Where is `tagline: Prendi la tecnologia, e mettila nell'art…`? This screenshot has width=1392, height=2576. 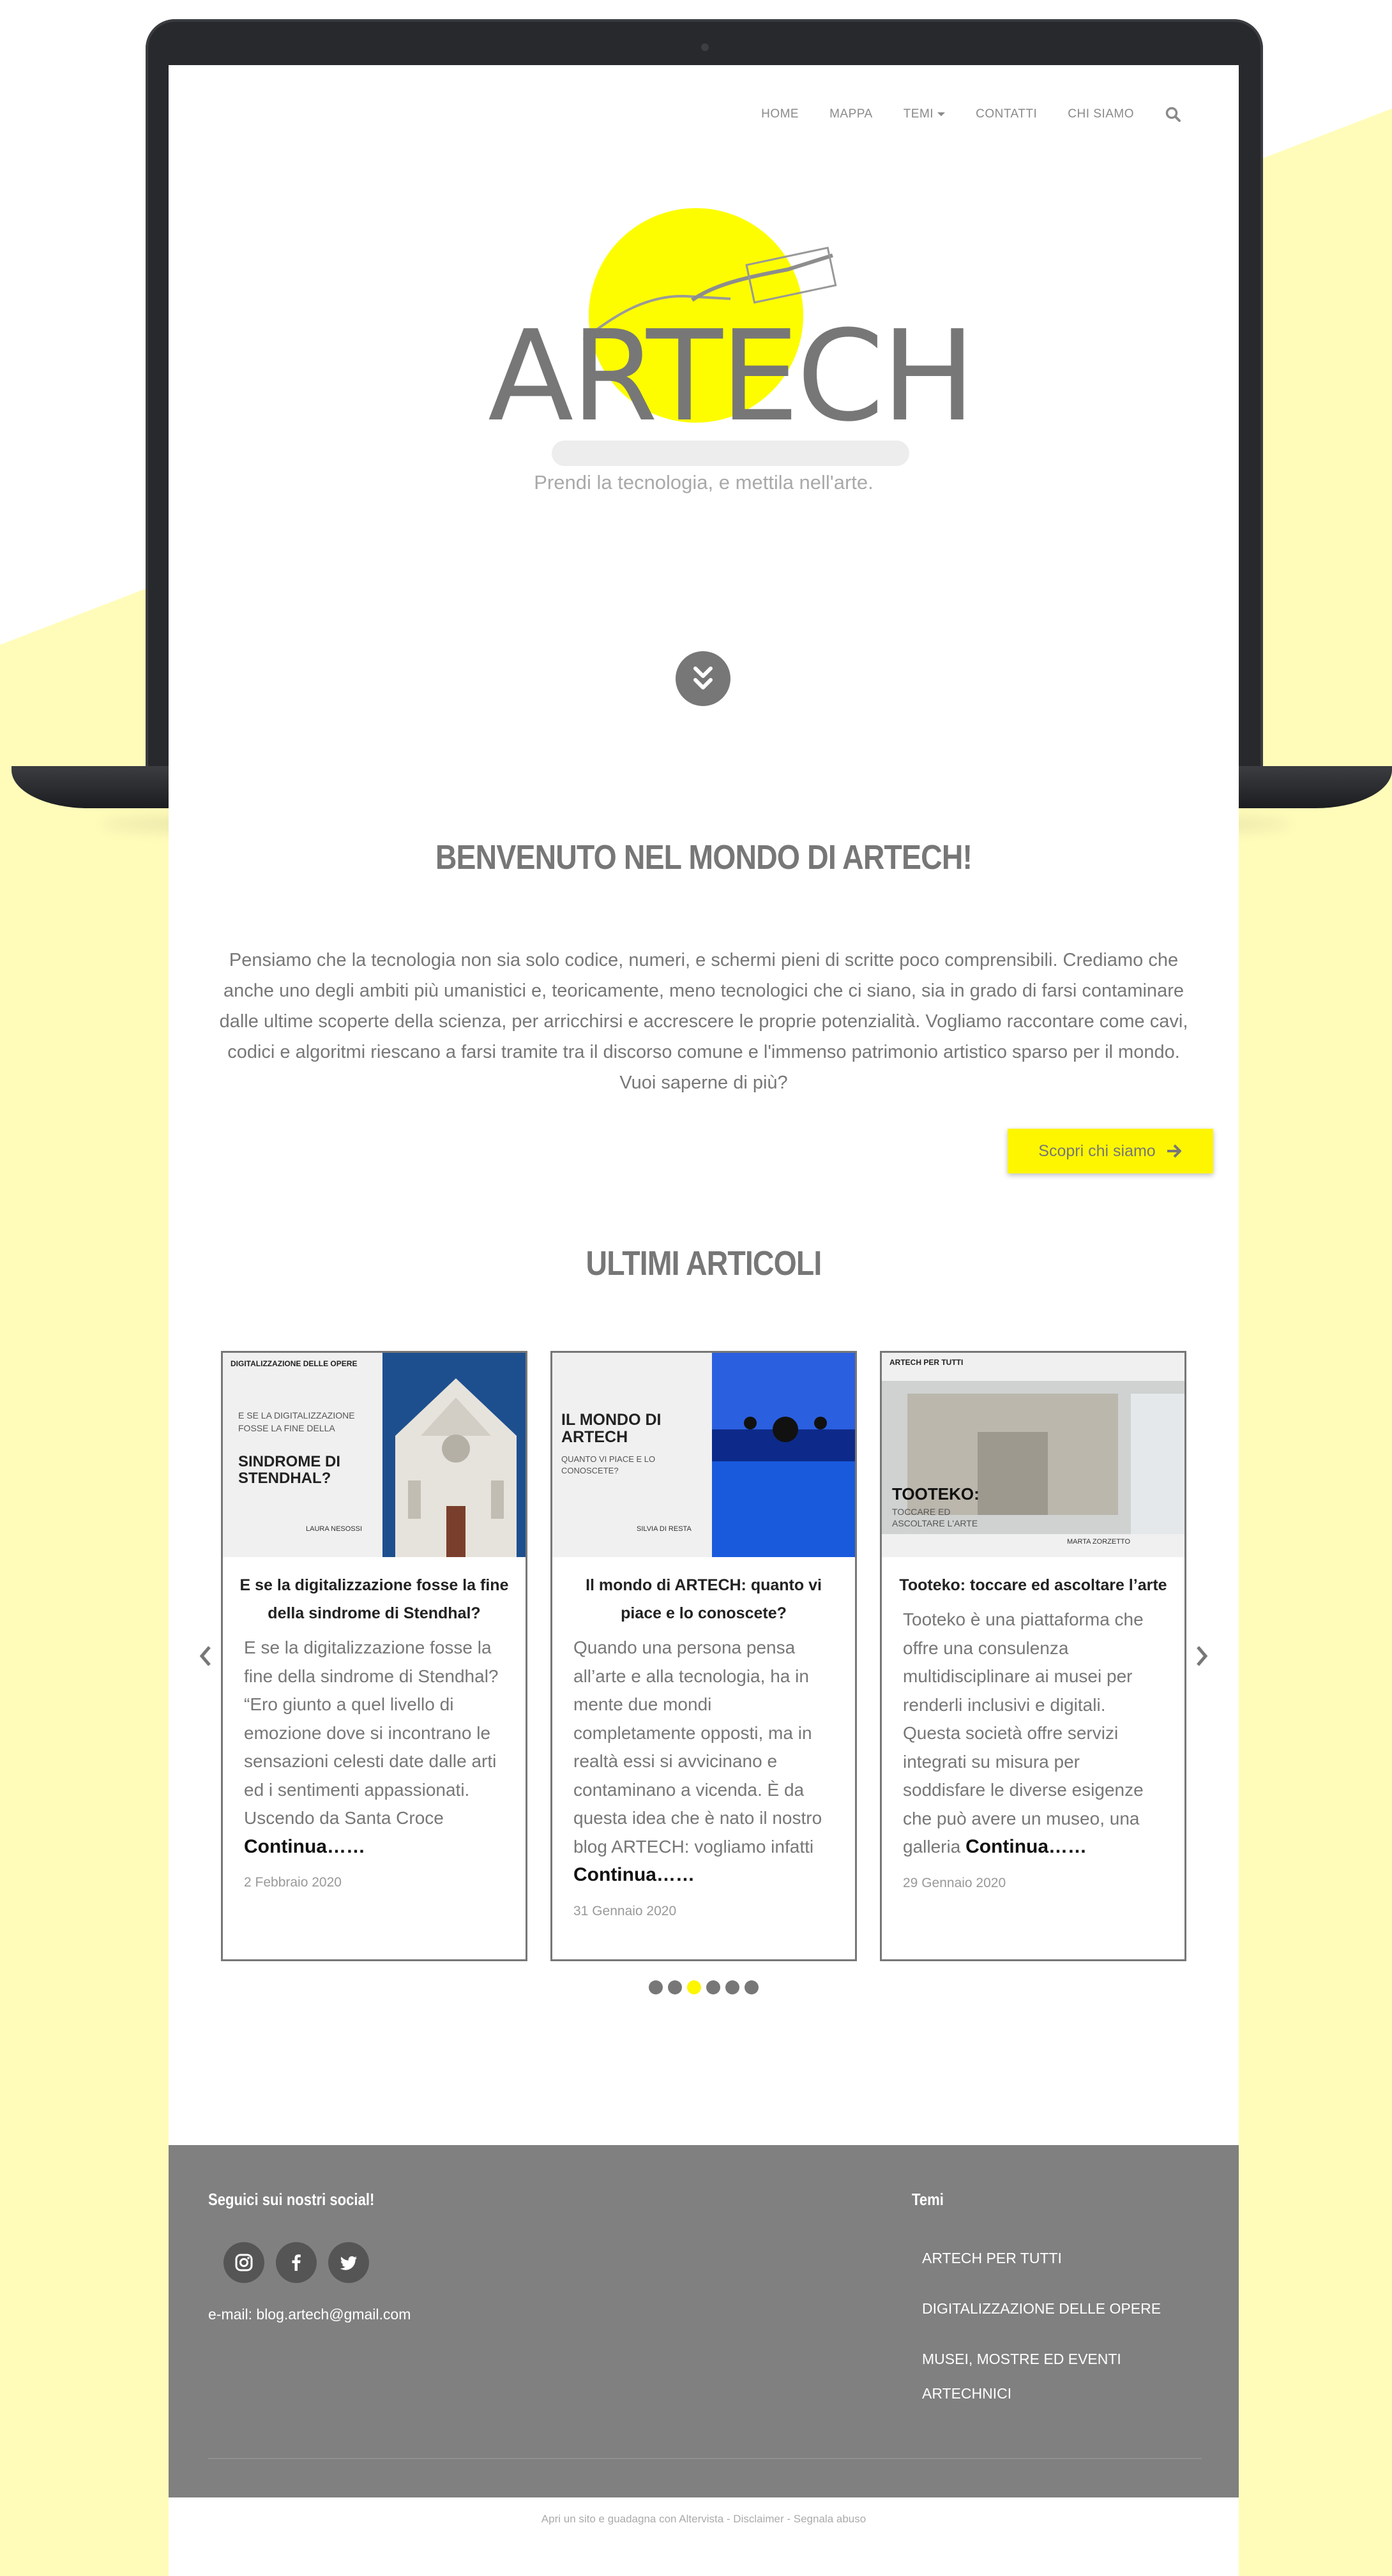 tagline: Prendi la tecnologia, e mettila nell'art… is located at coordinates (704, 482).